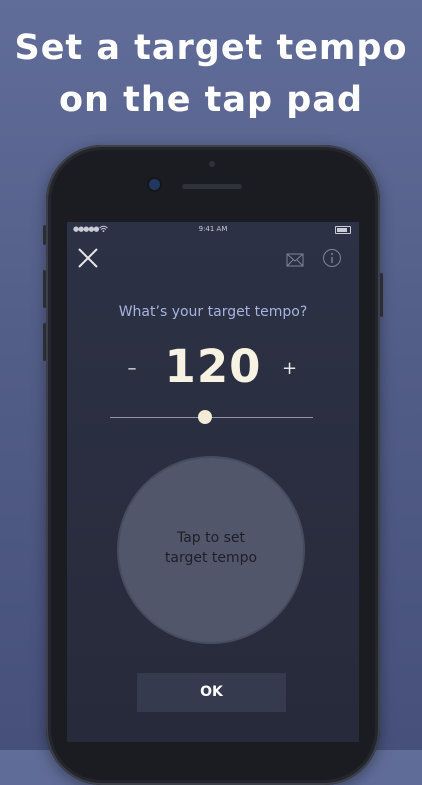  I want to click on tap-pad: Tap to set target tempo, so click(211, 550).